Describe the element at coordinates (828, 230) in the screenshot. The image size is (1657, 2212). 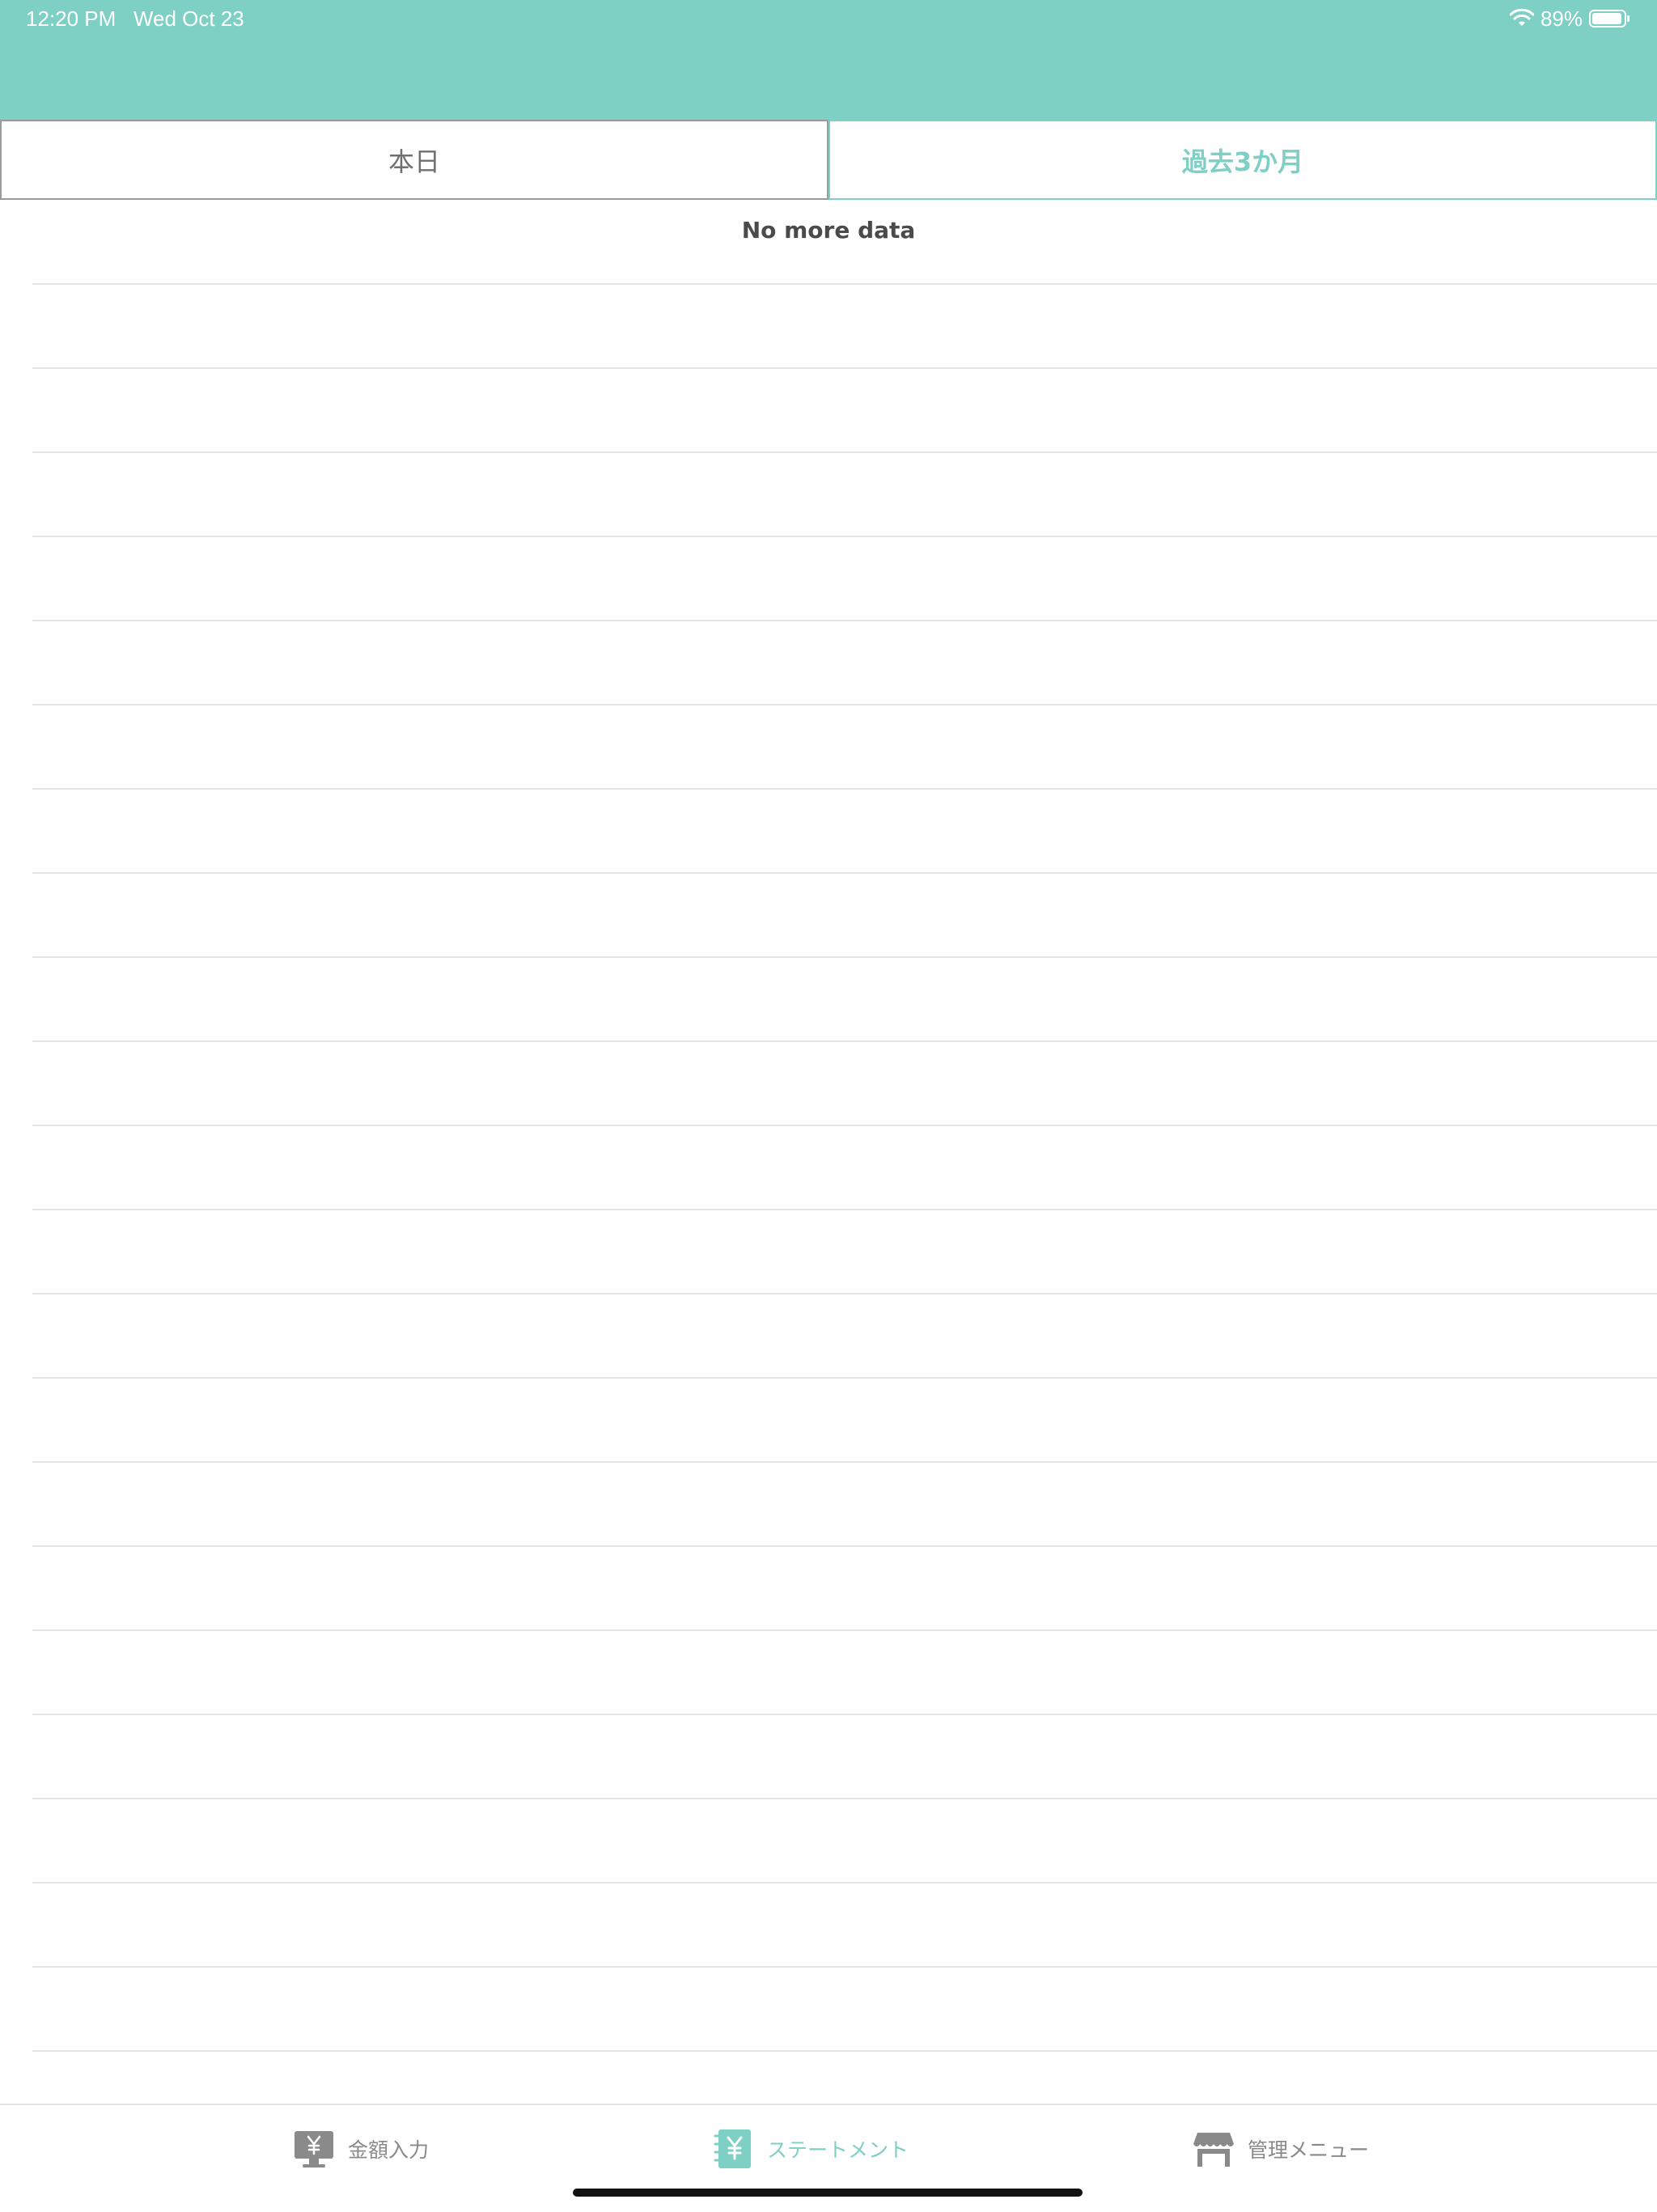
I see `no-more-data-label: No more data` at that location.